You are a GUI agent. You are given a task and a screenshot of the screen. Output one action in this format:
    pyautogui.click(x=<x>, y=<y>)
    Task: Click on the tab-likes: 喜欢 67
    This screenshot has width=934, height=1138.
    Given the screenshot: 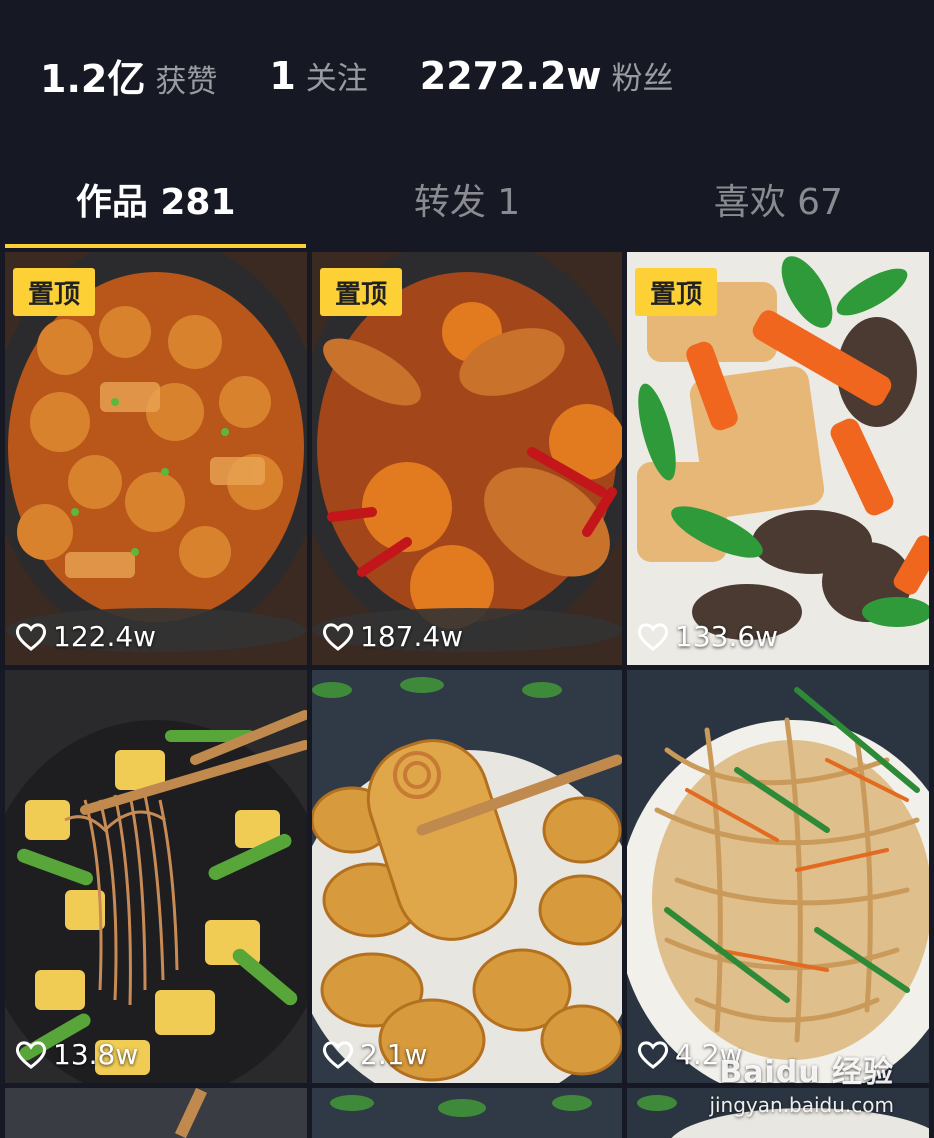 What is the action you would take?
    pyautogui.click(x=778, y=199)
    